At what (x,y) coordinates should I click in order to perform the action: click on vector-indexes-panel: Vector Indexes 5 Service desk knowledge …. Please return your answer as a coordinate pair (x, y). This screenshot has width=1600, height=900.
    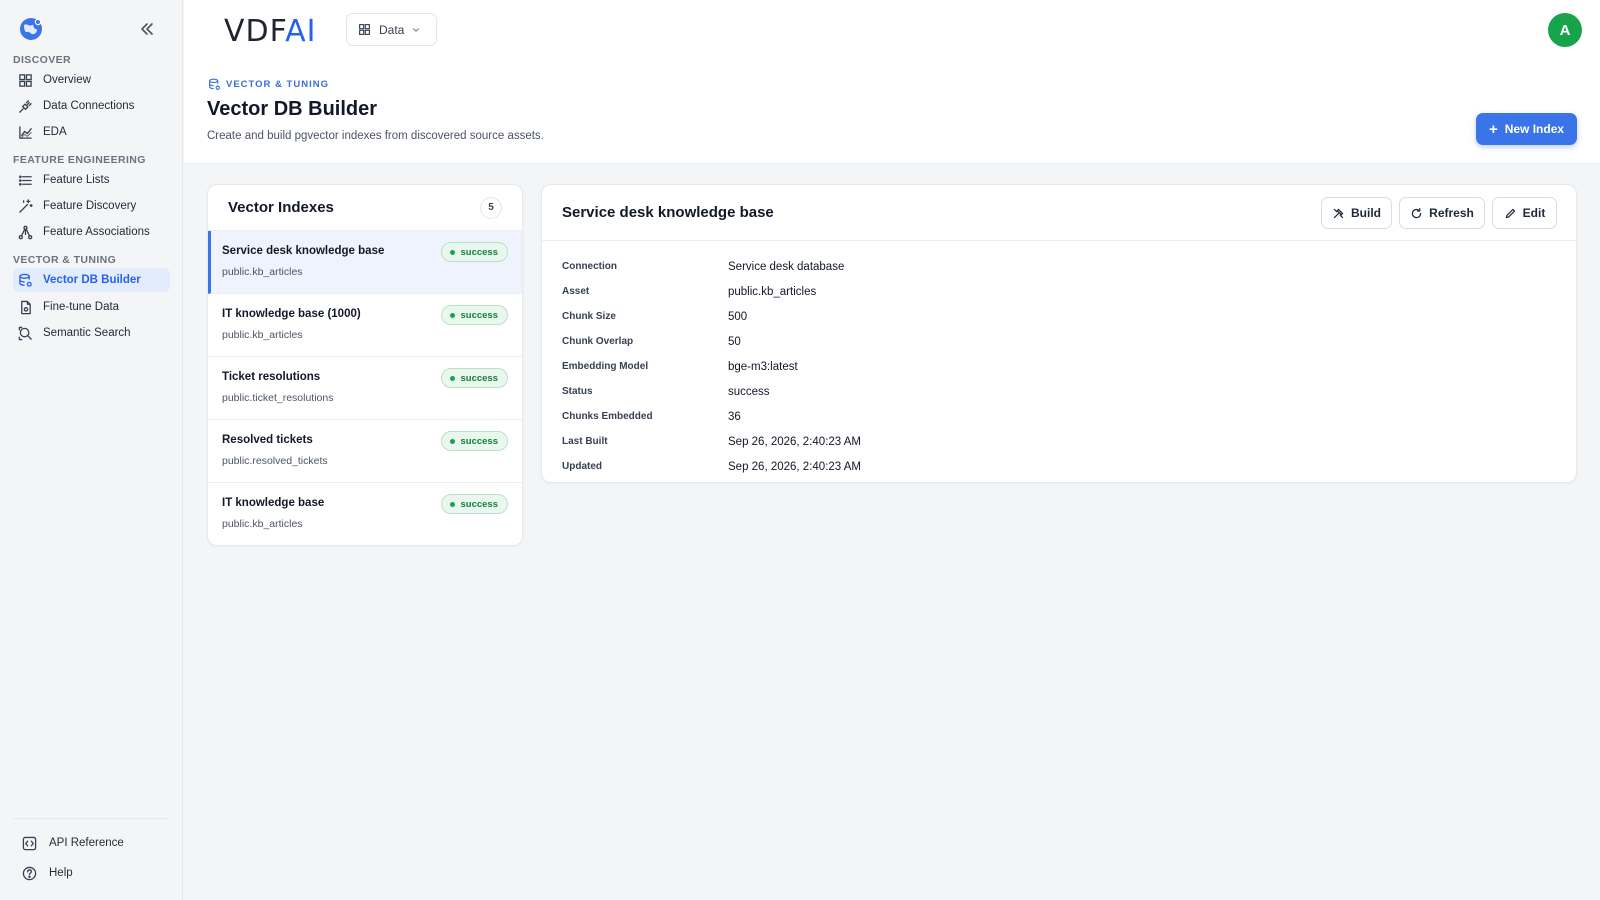
    Looking at the image, I should click on (365, 365).